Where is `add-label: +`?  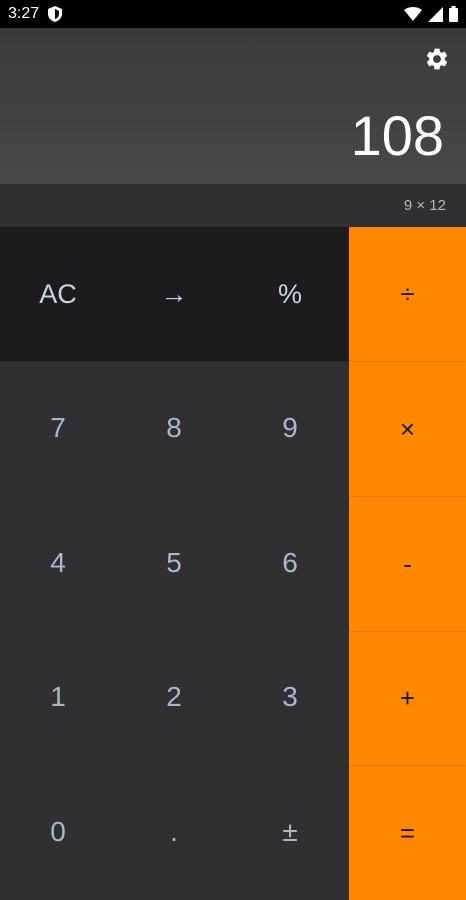
add-label: + is located at coordinates (407, 697).